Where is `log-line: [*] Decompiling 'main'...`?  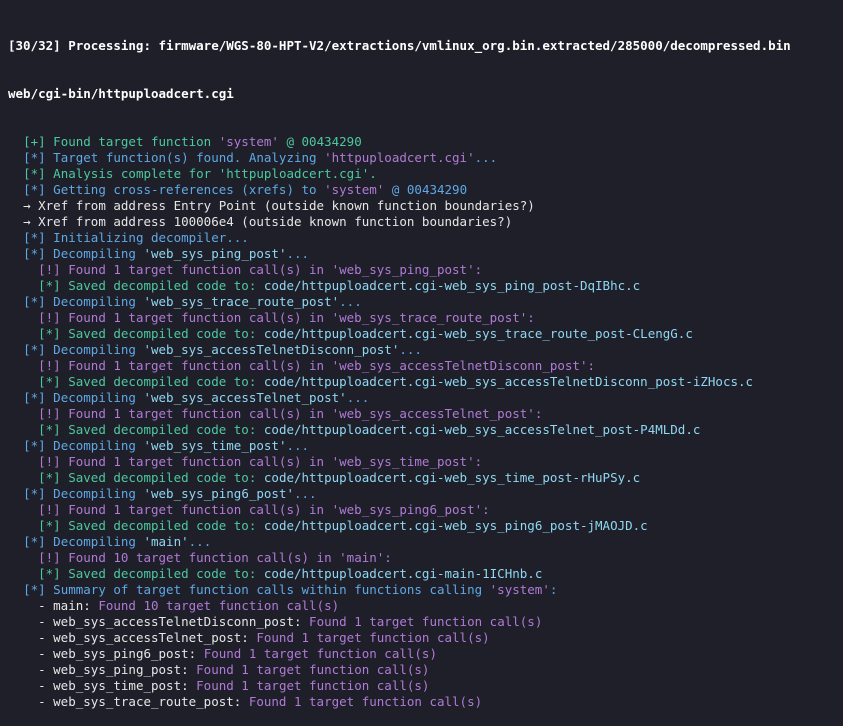
log-line: [*] Decompiling 'main'... is located at coordinates (425, 542).